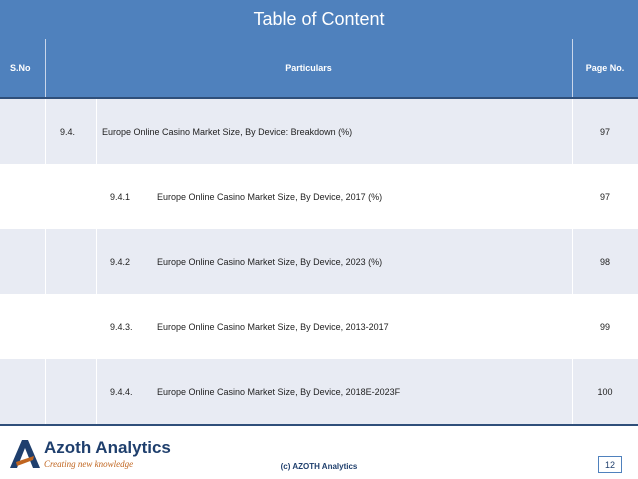 This screenshot has width=638, height=479. I want to click on row-number: 9.4.4., so click(121, 391).